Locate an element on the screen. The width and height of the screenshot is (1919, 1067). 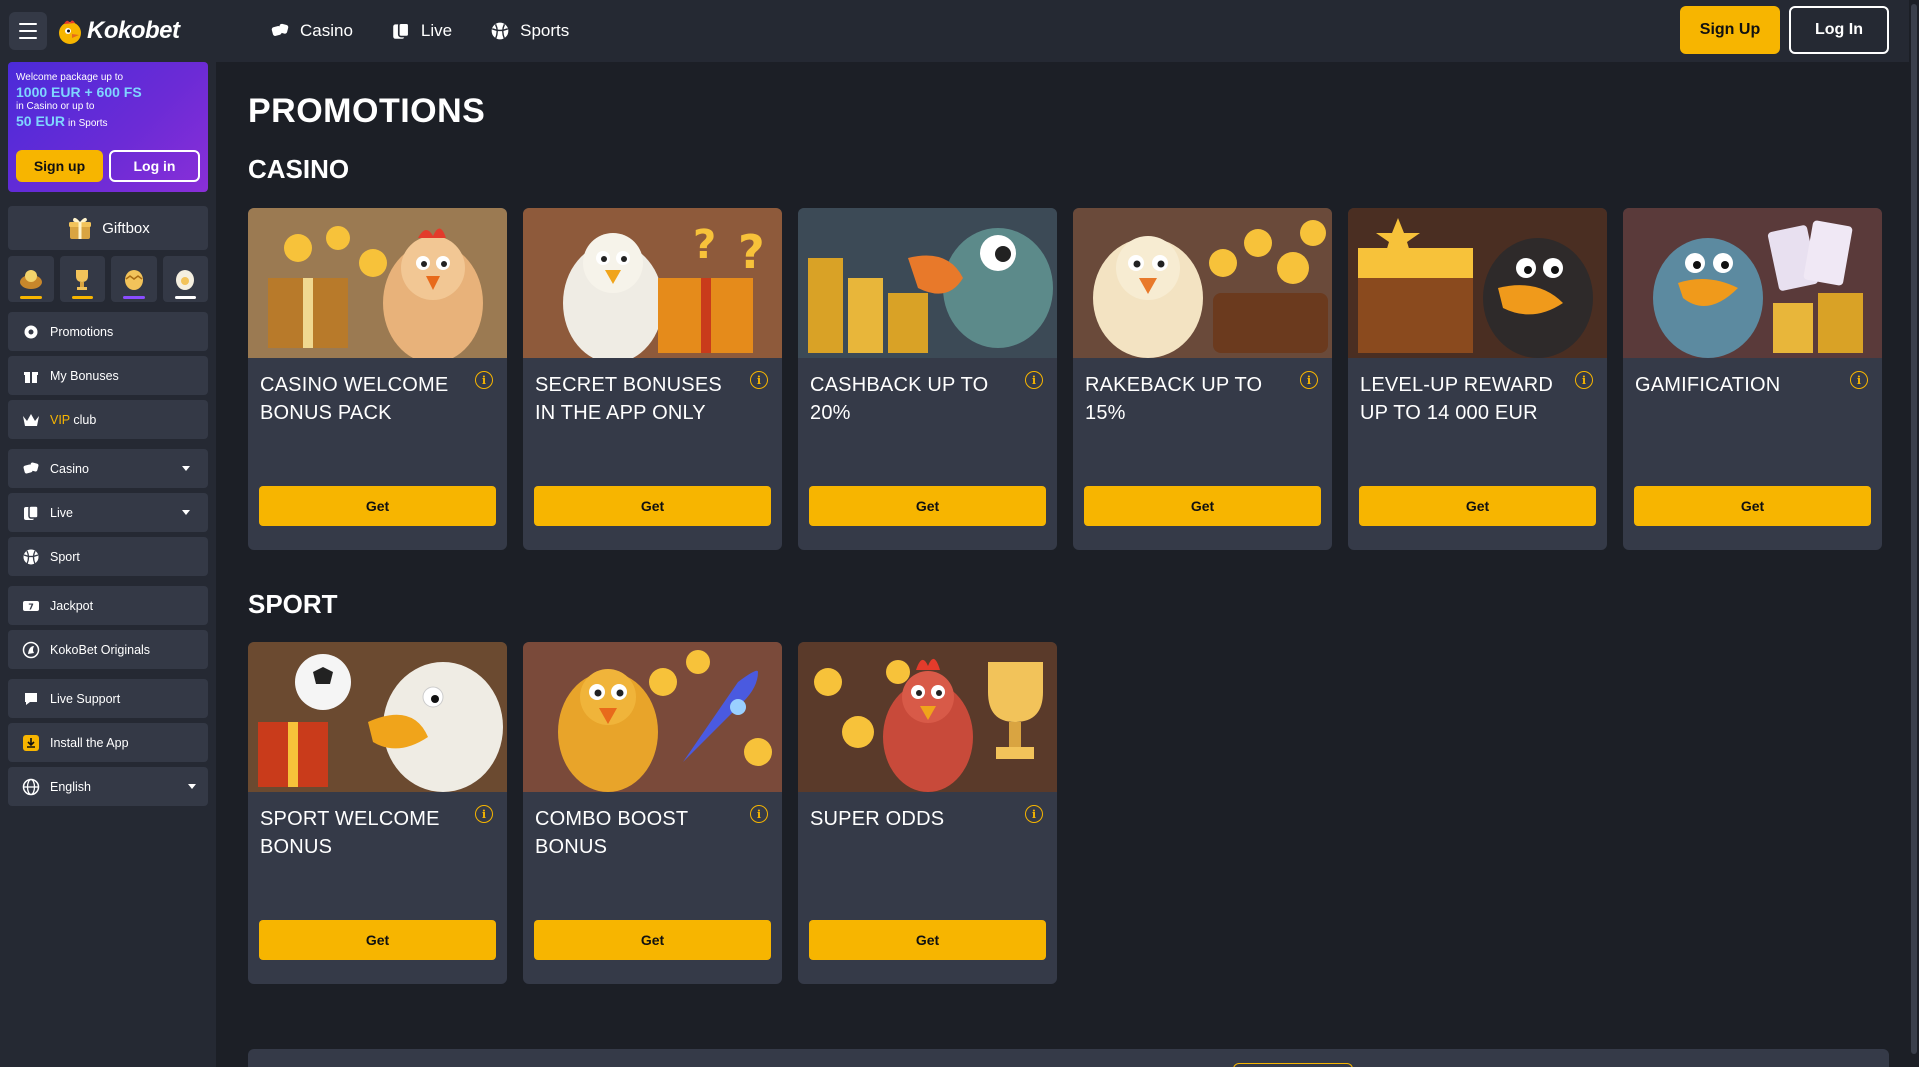
sidebar-item-promotions: Promotions is located at coordinates (108, 331).